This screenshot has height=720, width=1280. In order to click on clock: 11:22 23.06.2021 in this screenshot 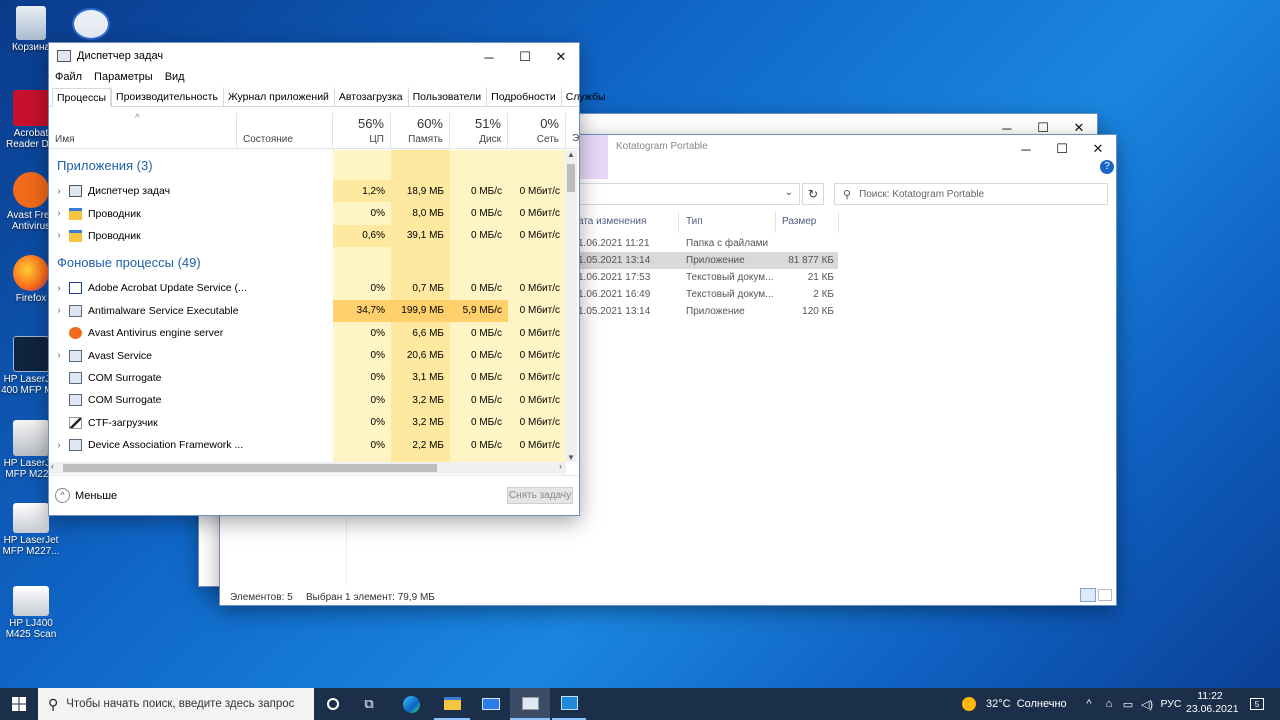, I will do `click(1212, 704)`.